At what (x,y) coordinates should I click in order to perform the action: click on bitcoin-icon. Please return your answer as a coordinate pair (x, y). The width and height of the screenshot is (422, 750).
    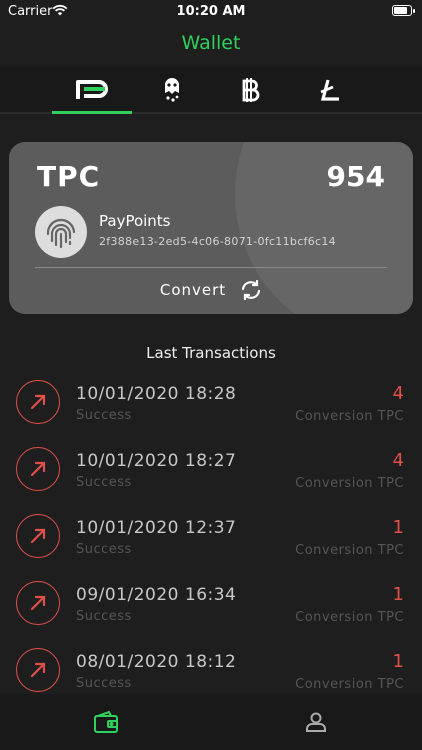
    Looking at the image, I should click on (251, 90).